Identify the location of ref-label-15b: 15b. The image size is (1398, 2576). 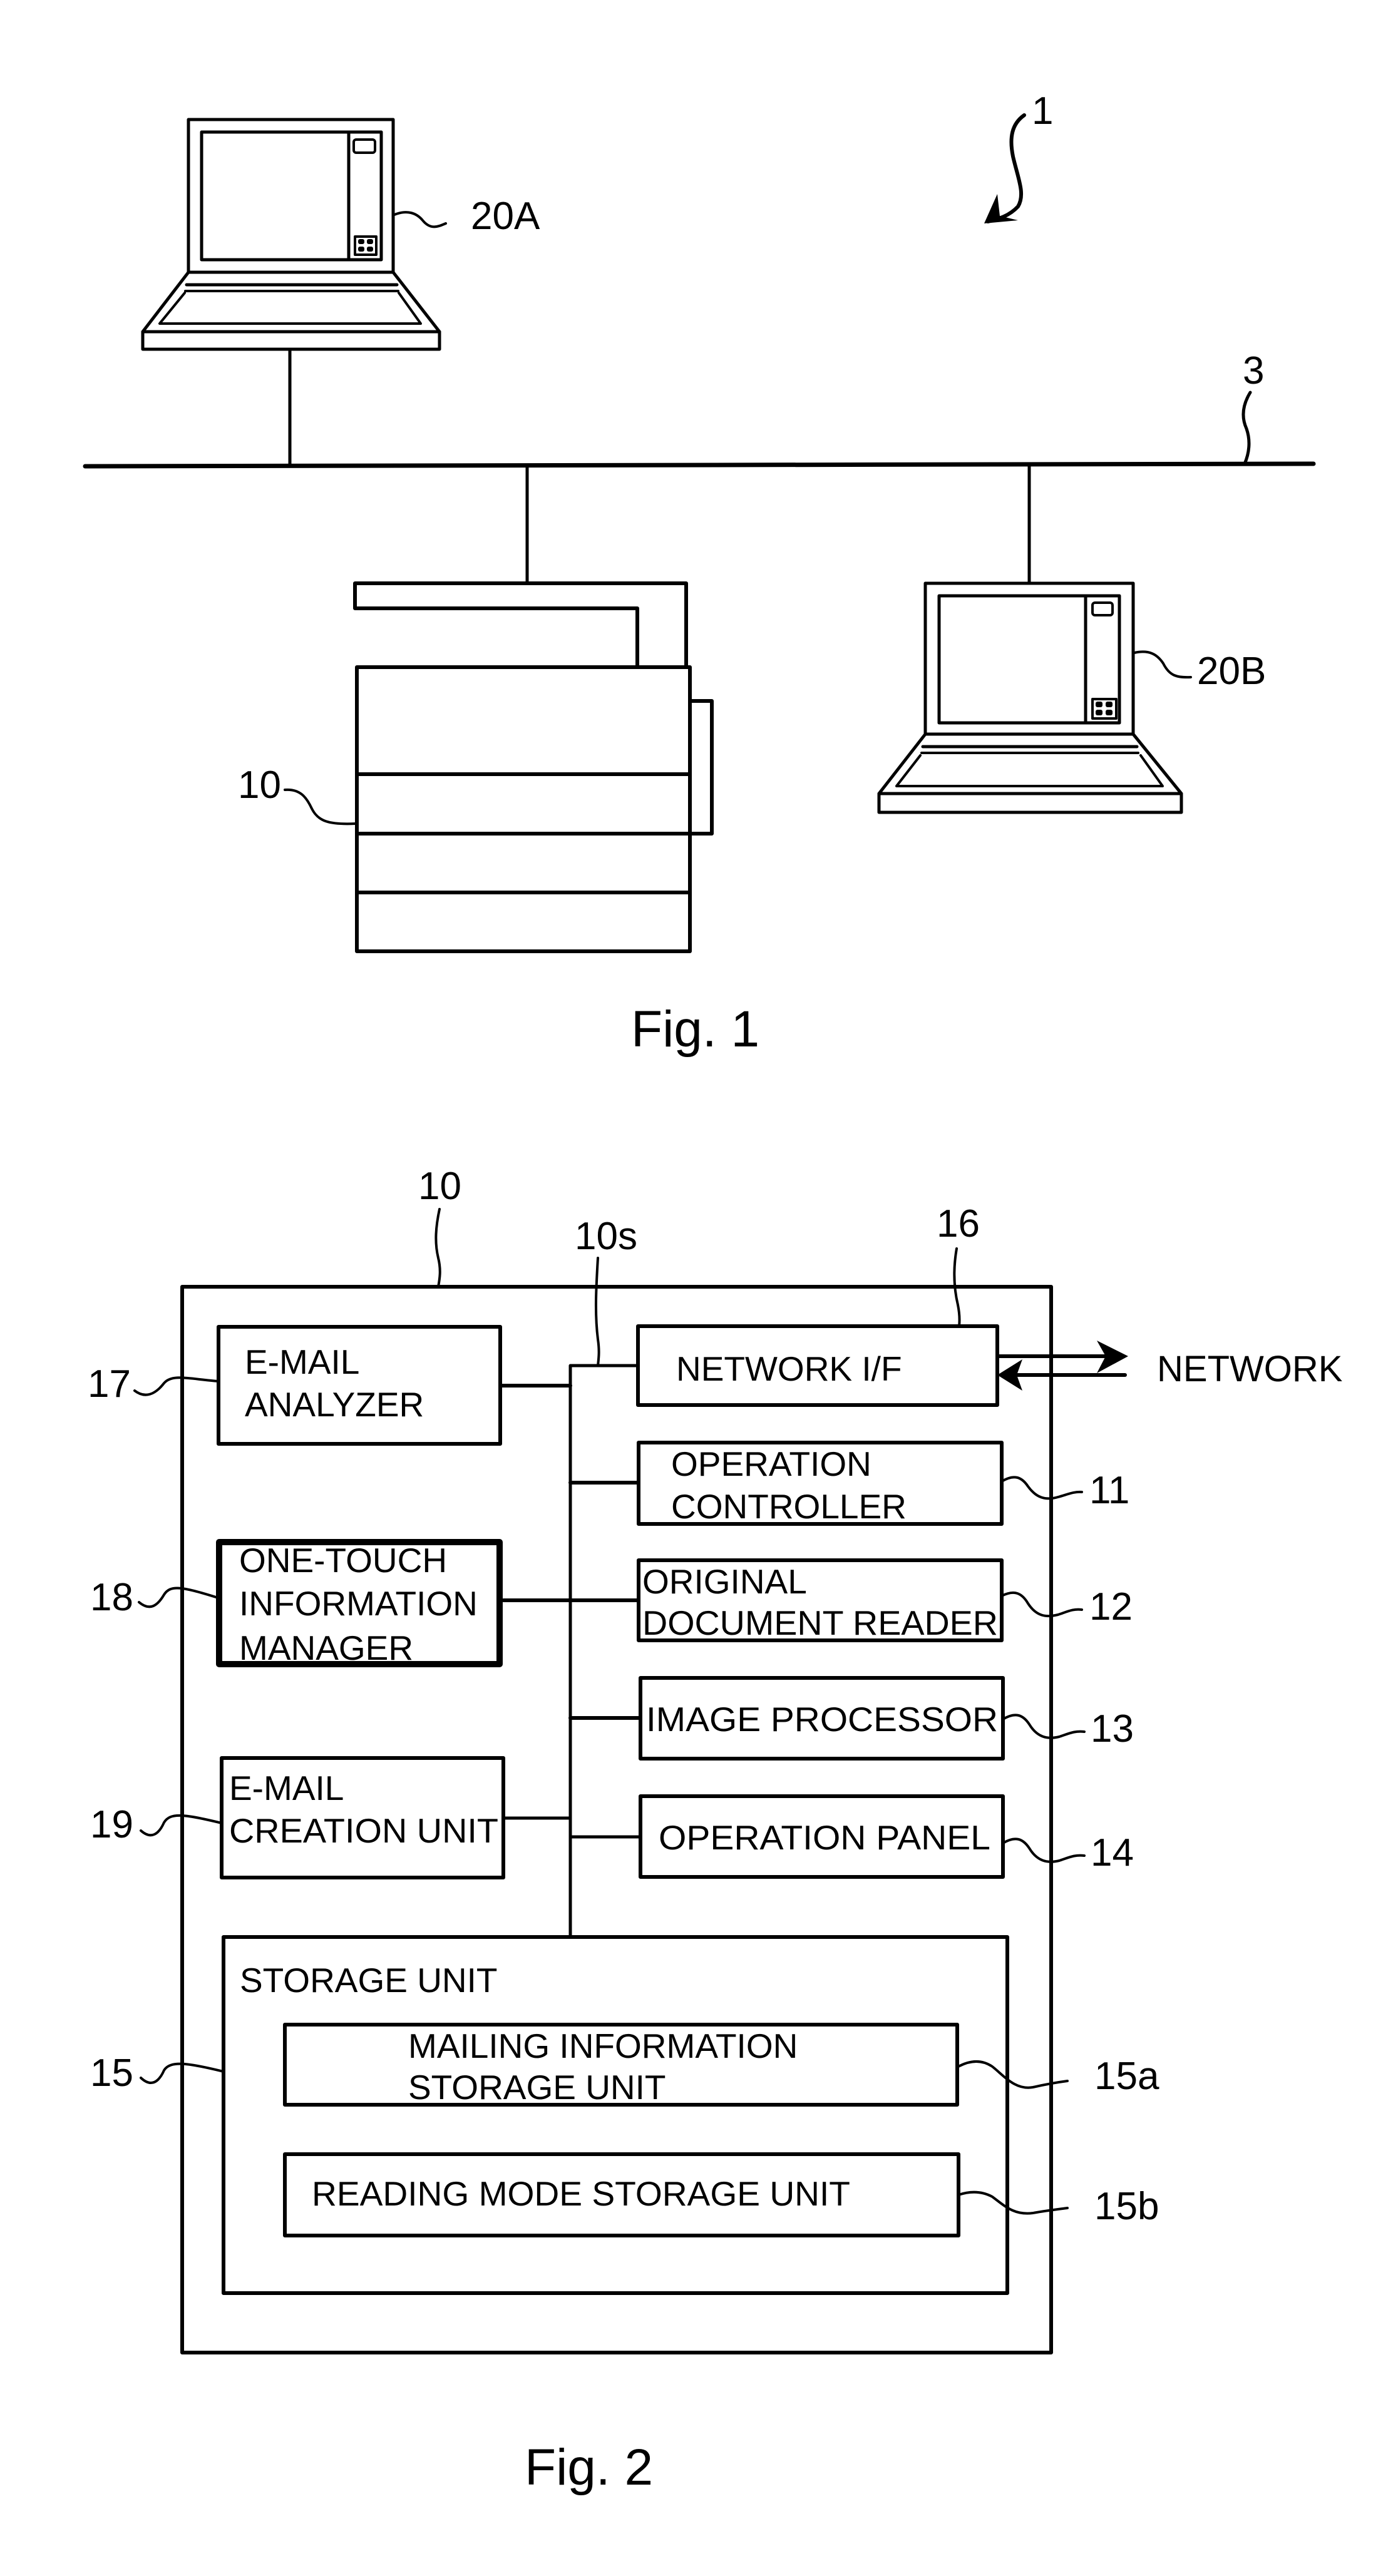
(1126, 2206).